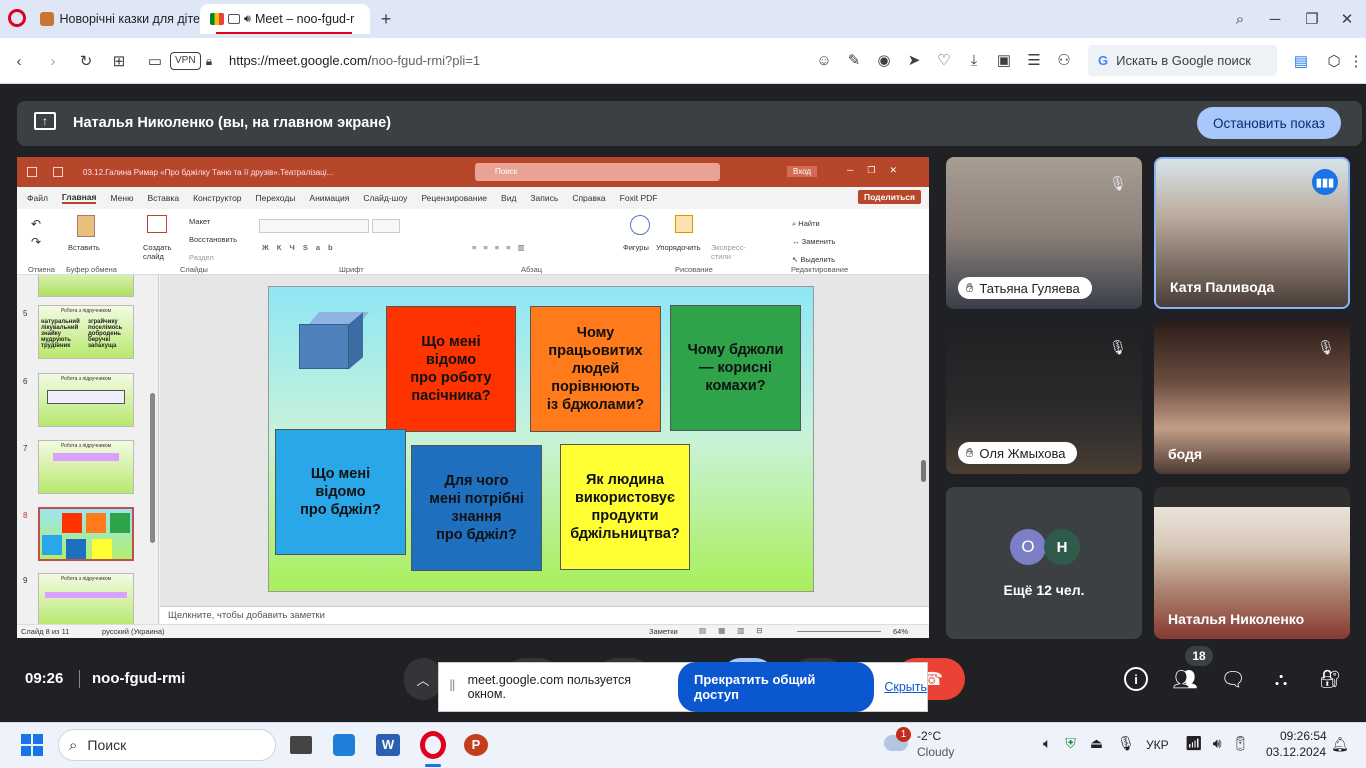  What do you see at coordinates (914, 60) in the screenshot?
I see `send-icon: ➤` at bounding box center [914, 60].